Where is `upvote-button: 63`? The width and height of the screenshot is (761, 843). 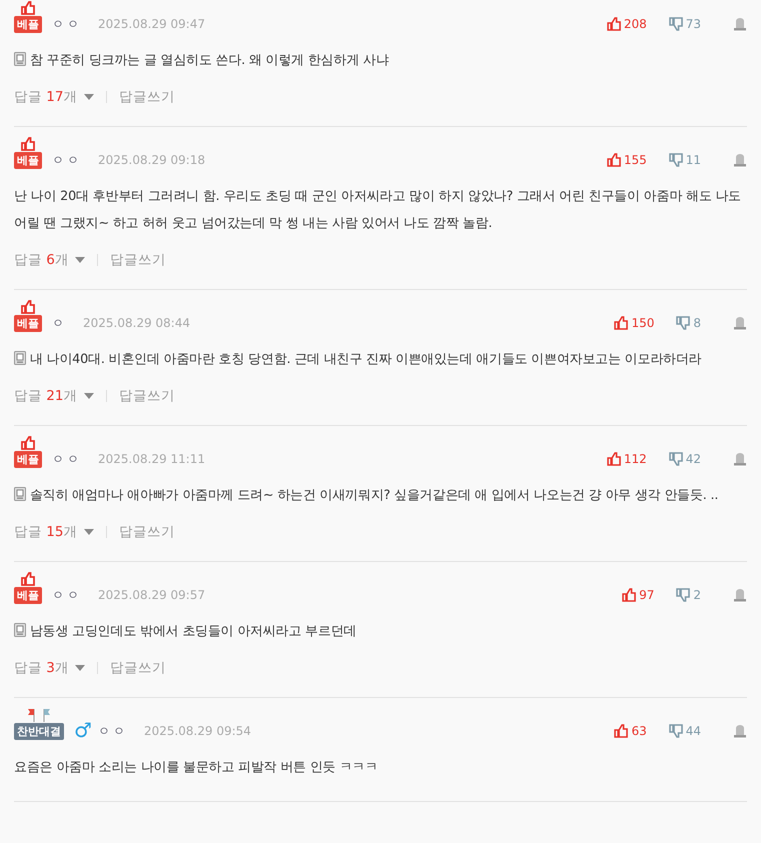 upvote-button: 63 is located at coordinates (630, 731).